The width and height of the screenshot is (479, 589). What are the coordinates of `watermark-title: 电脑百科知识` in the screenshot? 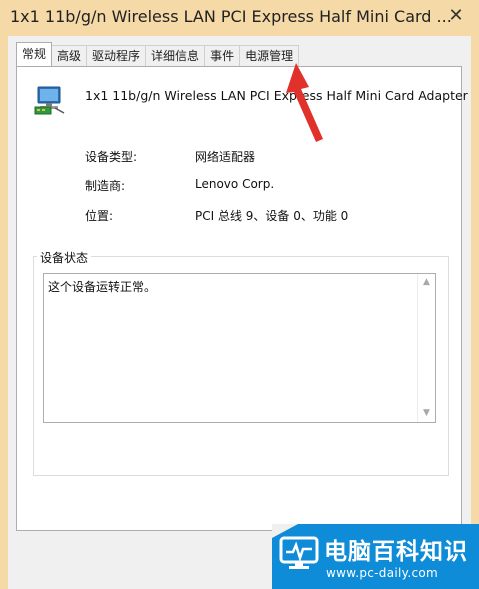 It's located at (396, 552).